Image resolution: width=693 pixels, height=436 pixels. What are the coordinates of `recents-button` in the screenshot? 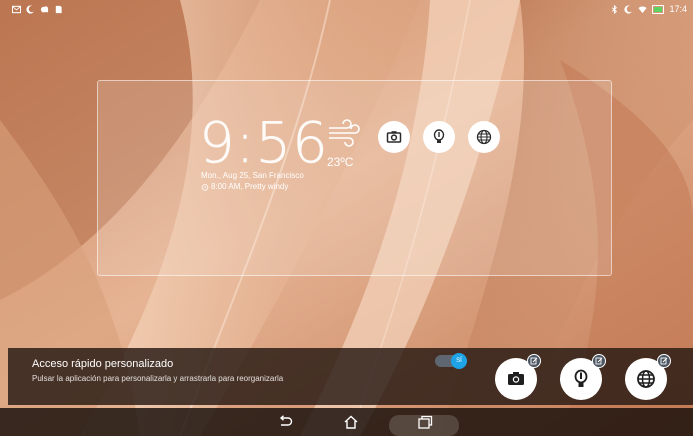 It's located at (425, 422).